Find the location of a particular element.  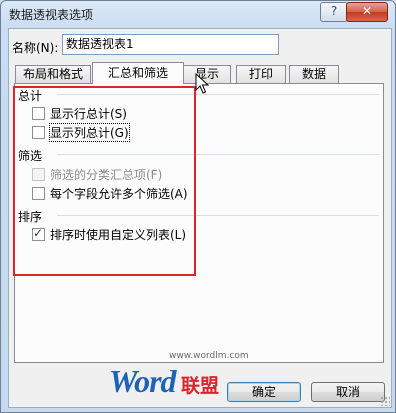

close-button: ✕ is located at coordinates (367, 12).